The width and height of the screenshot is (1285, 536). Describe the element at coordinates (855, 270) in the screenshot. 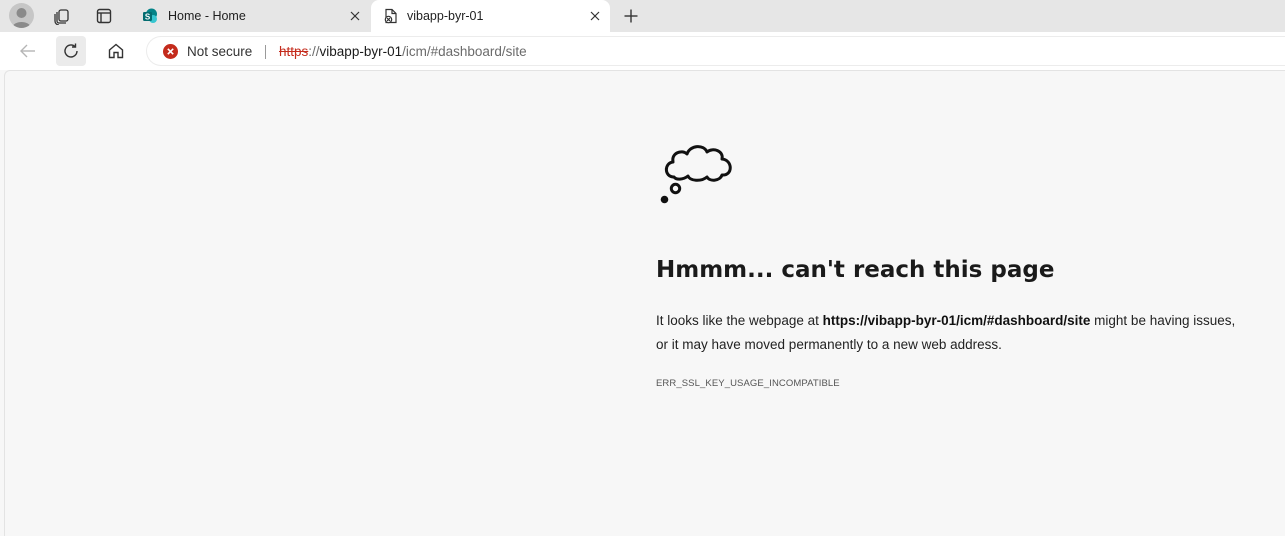

I see `error-title: Hmmm... can't reach this page` at that location.